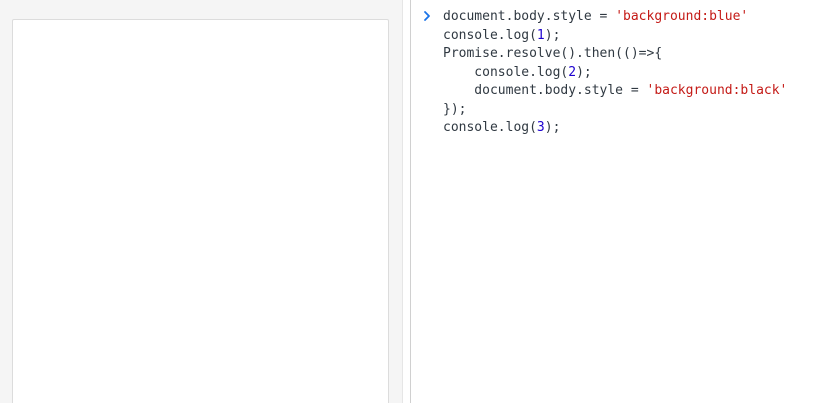 This screenshot has width=835, height=403. Describe the element at coordinates (615, 128) in the screenshot. I see `console-code-line: console.log(3);` at that location.